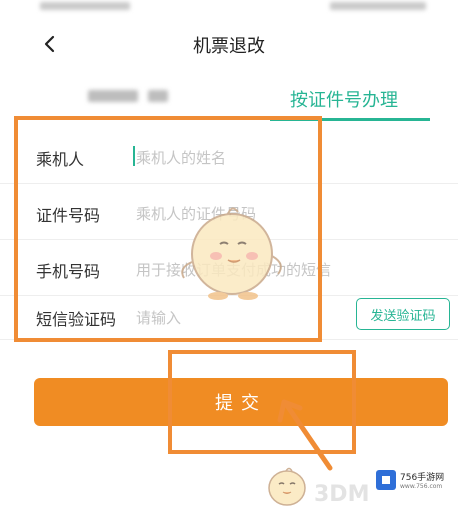  Describe the element at coordinates (422, 478) in the screenshot. I see `watermark-site-name: 756手游网` at that location.